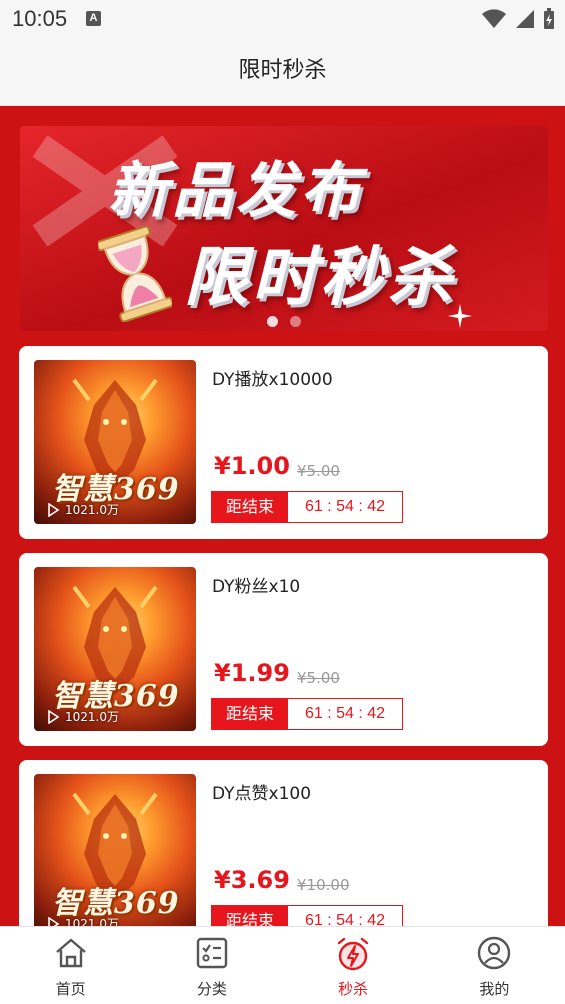 The image size is (565, 1004). I want to click on tab-flash-sale: 秒杀, so click(353, 965).